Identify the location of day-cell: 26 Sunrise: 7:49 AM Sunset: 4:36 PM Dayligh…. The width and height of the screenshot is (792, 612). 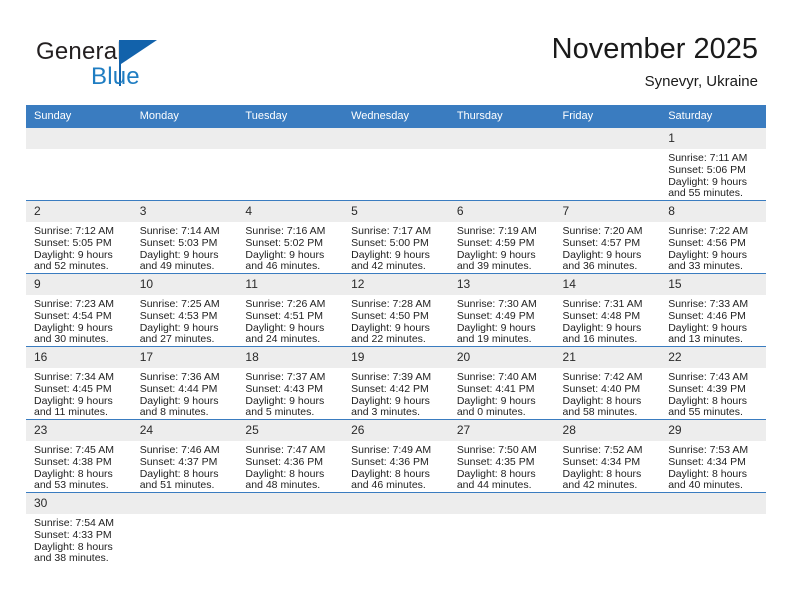
(396, 456).